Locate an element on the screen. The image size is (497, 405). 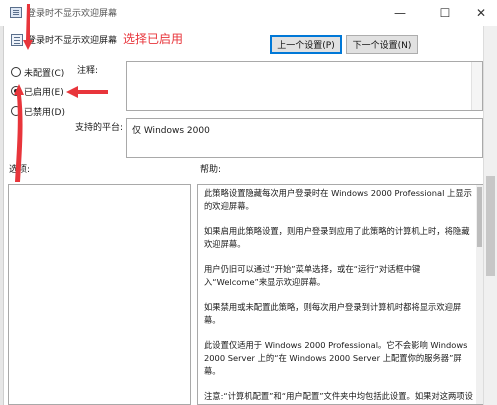
close-button: ✕ is located at coordinates (481, 13).